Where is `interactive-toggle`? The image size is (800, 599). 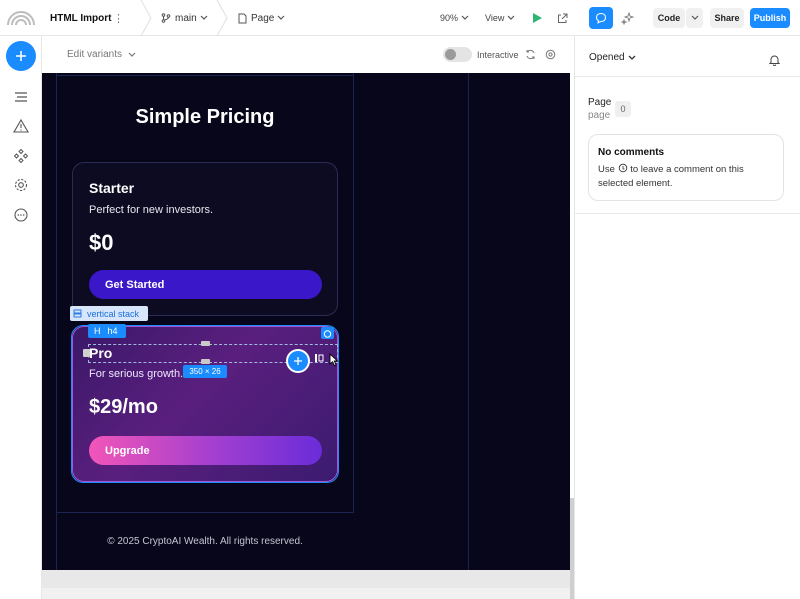
interactive-toggle is located at coordinates (457, 54).